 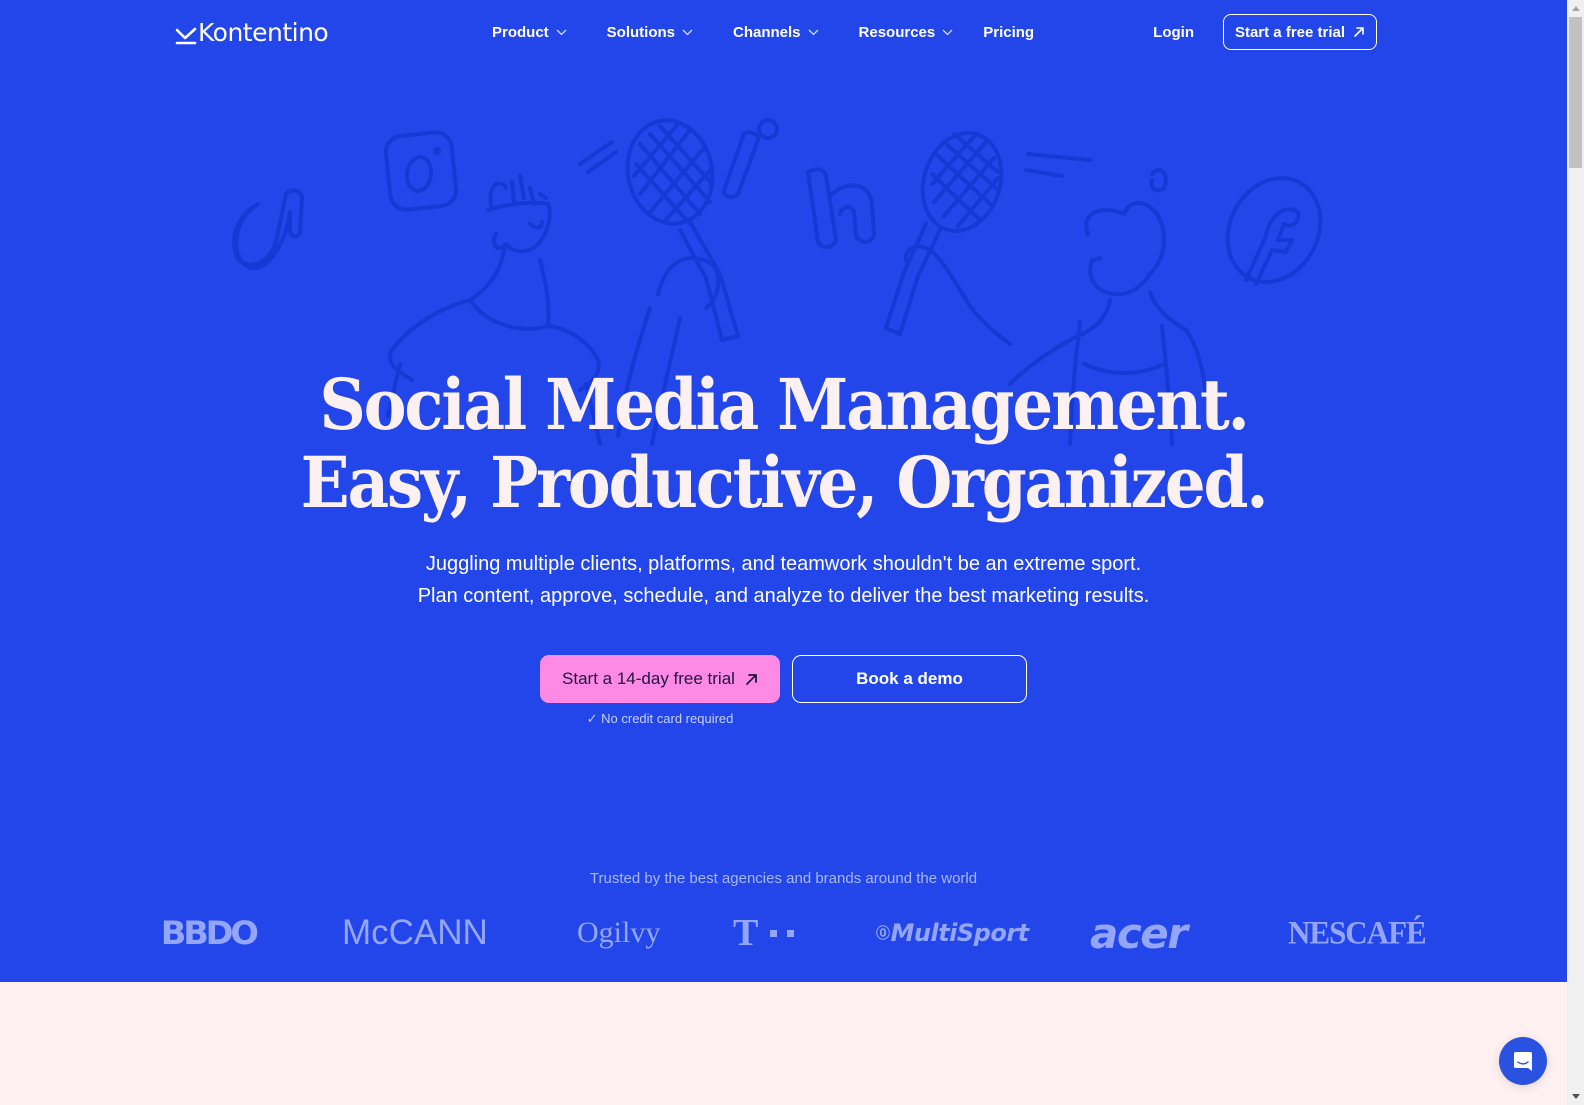 I want to click on start-free-trial-button: Start a free trial, so click(x=1300, y=32).